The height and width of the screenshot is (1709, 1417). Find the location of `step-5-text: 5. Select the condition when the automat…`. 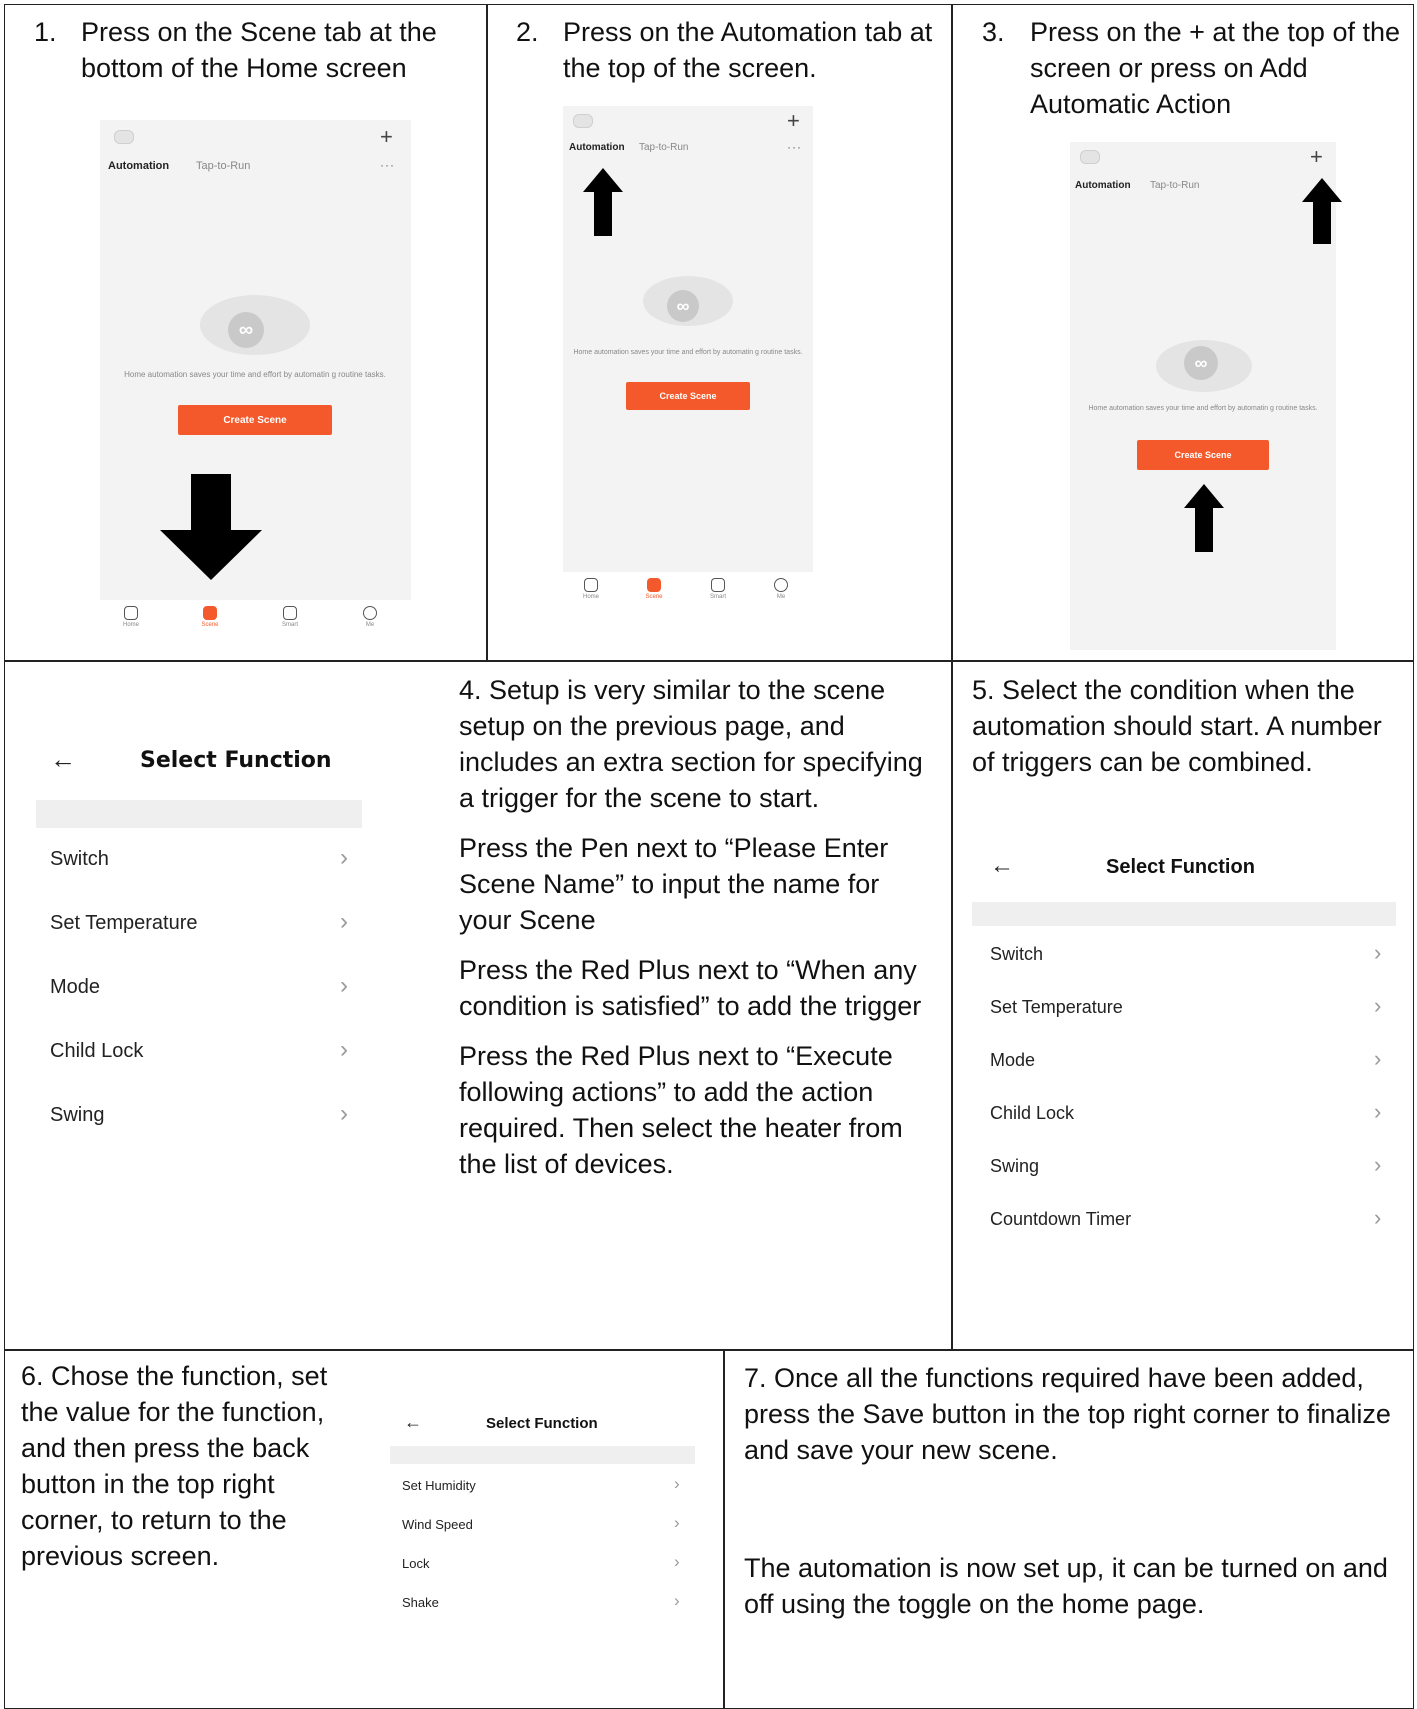

step-5-text: 5. Select the condition when the automat… is located at coordinates (1177, 726).